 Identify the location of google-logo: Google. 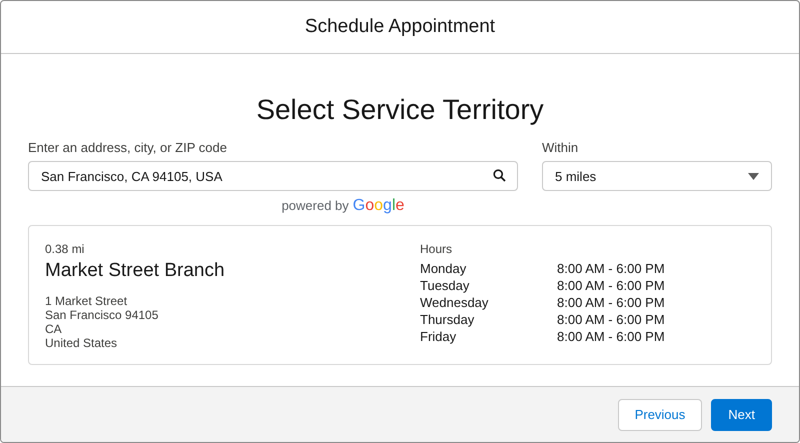
(378, 206).